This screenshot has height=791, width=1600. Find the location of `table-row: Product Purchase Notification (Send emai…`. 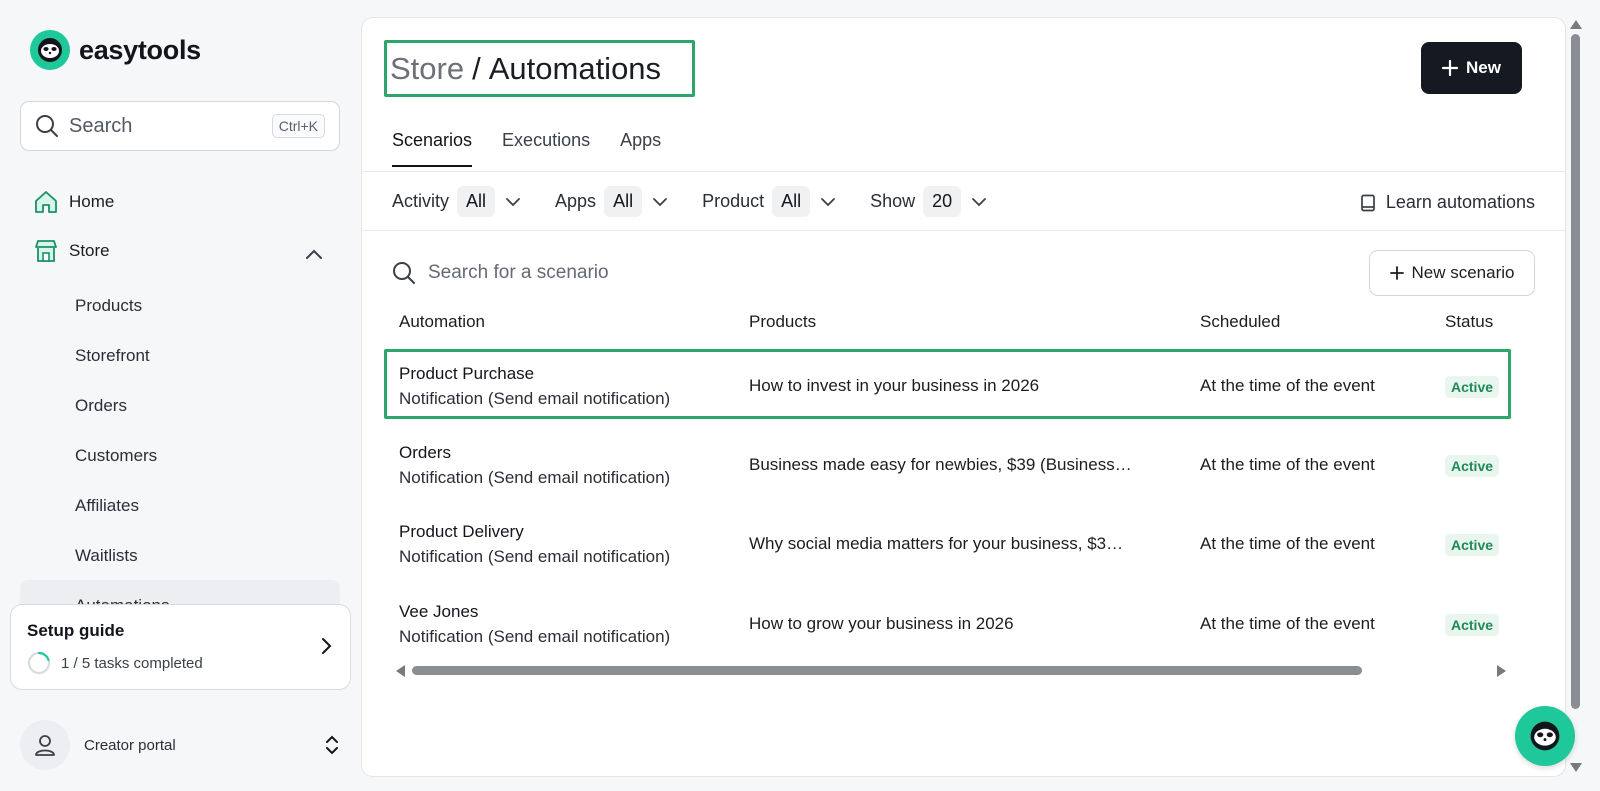

table-row: Product Purchase Notification (Send emai… is located at coordinates (947, 384).